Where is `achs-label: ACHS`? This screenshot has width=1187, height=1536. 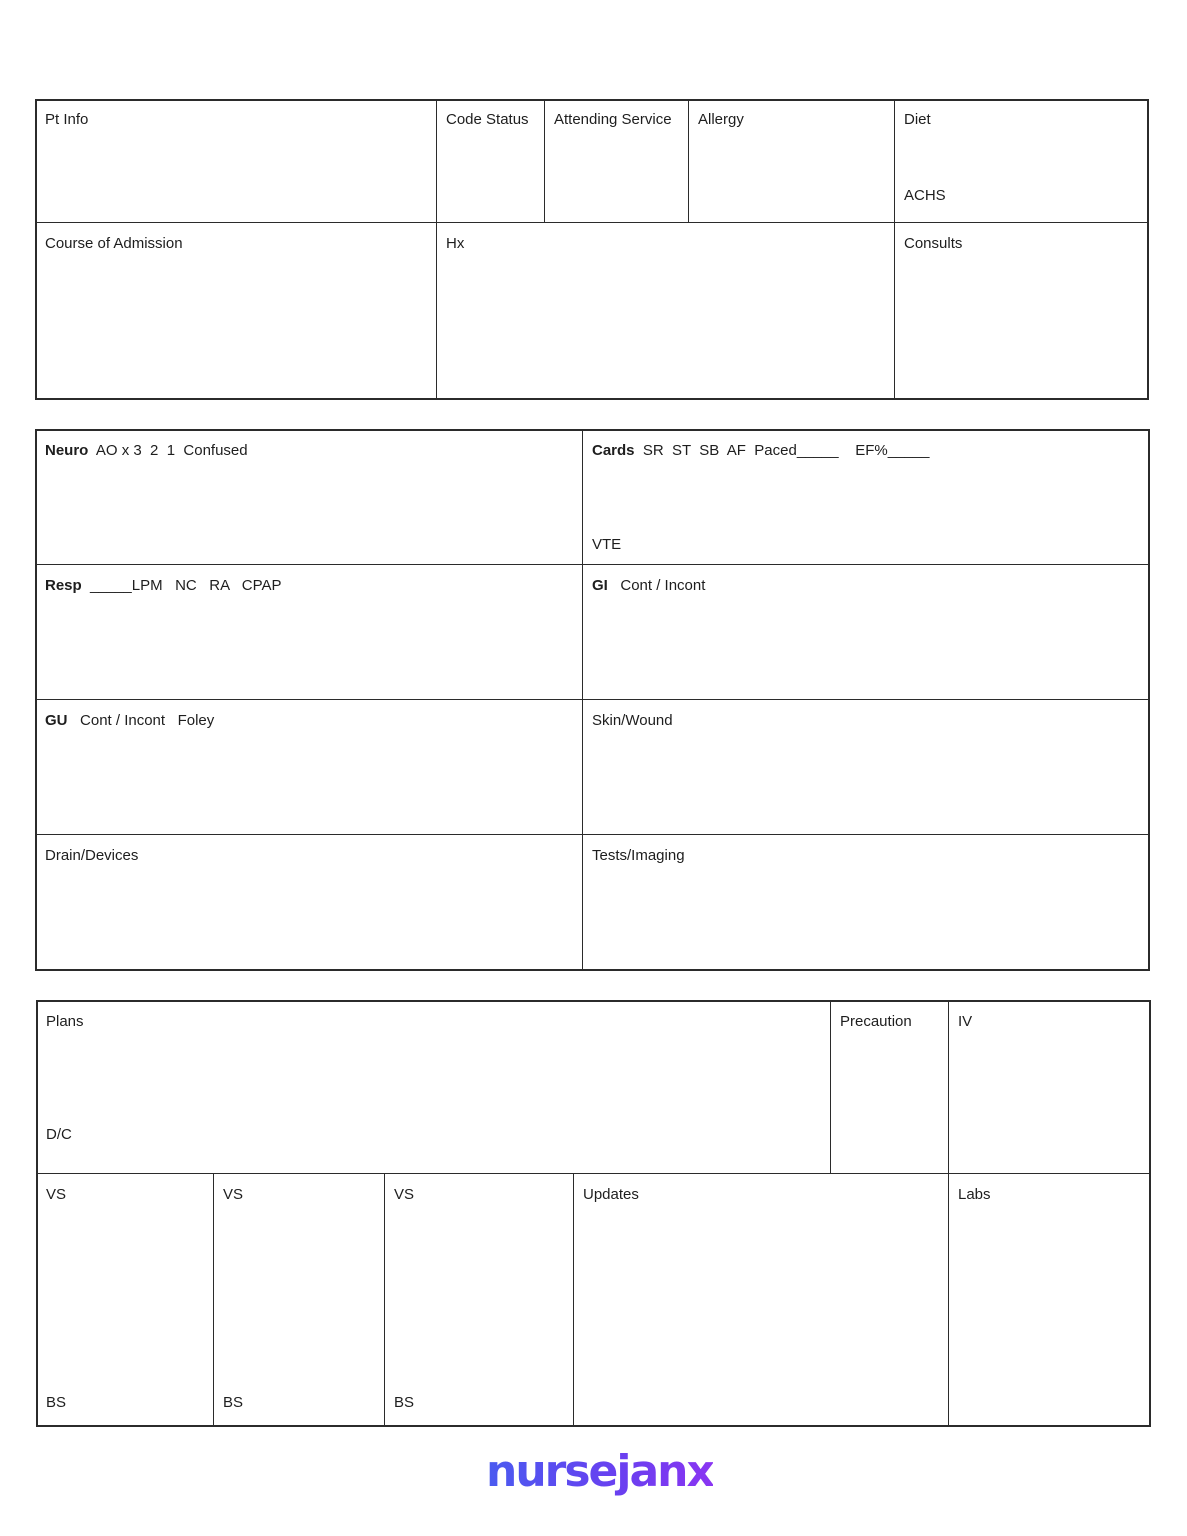
achs-label: ACHS is located at coordinates (925, 195).